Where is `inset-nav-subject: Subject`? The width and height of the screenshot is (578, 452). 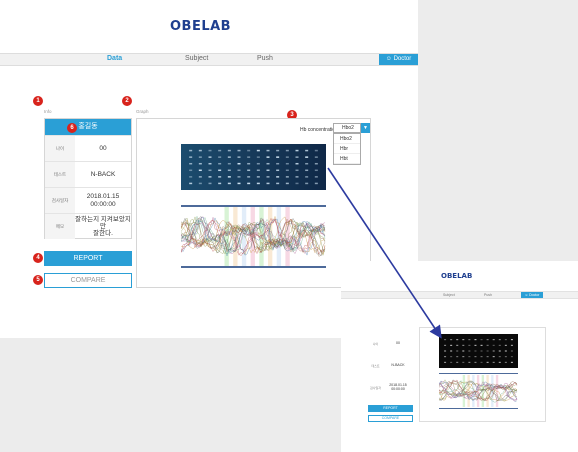 inset-nav-subject: Subject is located at coordinates (449, 295).